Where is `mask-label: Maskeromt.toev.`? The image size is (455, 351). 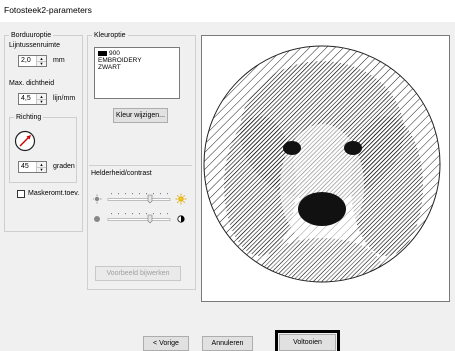
mask-label: Maskeromt.toev. is located at coordinates (54, 193).